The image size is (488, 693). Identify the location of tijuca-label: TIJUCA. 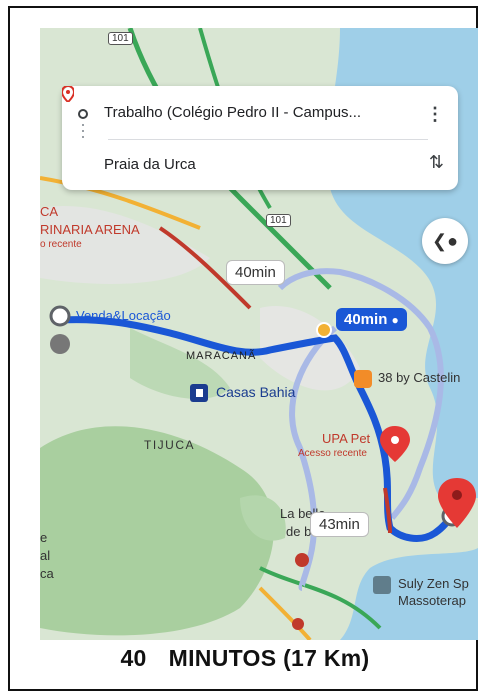
(169, 445).